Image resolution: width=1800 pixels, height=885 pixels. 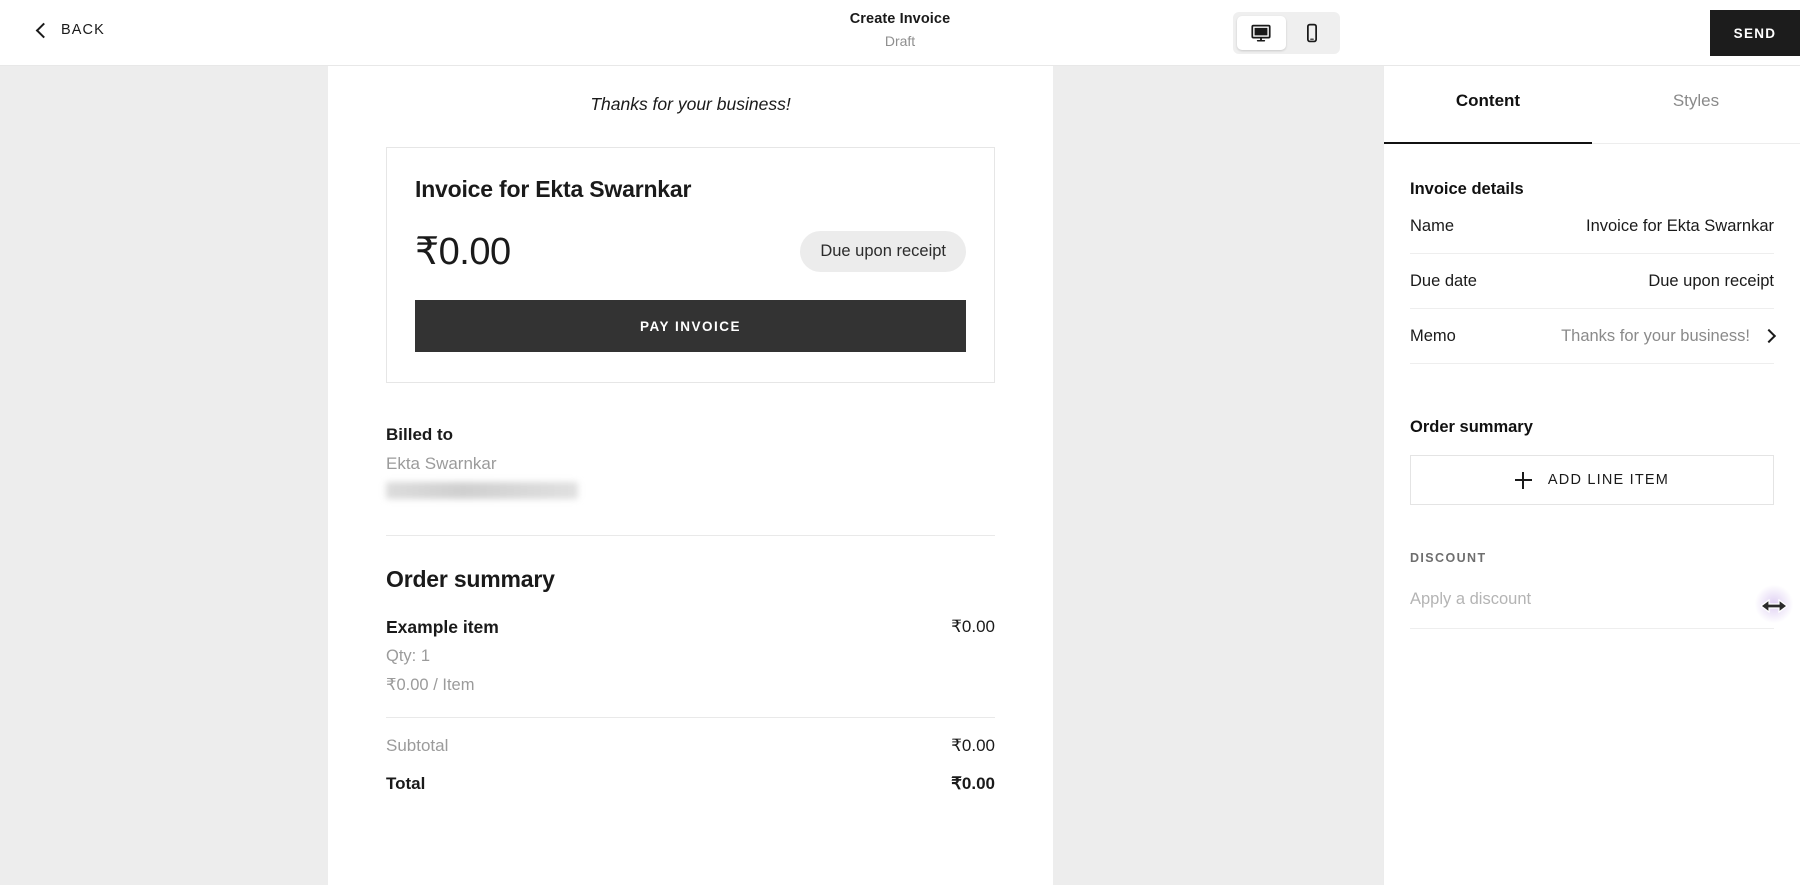 I want to click on billed-to-redacted-email, so click(x=482, y=490).